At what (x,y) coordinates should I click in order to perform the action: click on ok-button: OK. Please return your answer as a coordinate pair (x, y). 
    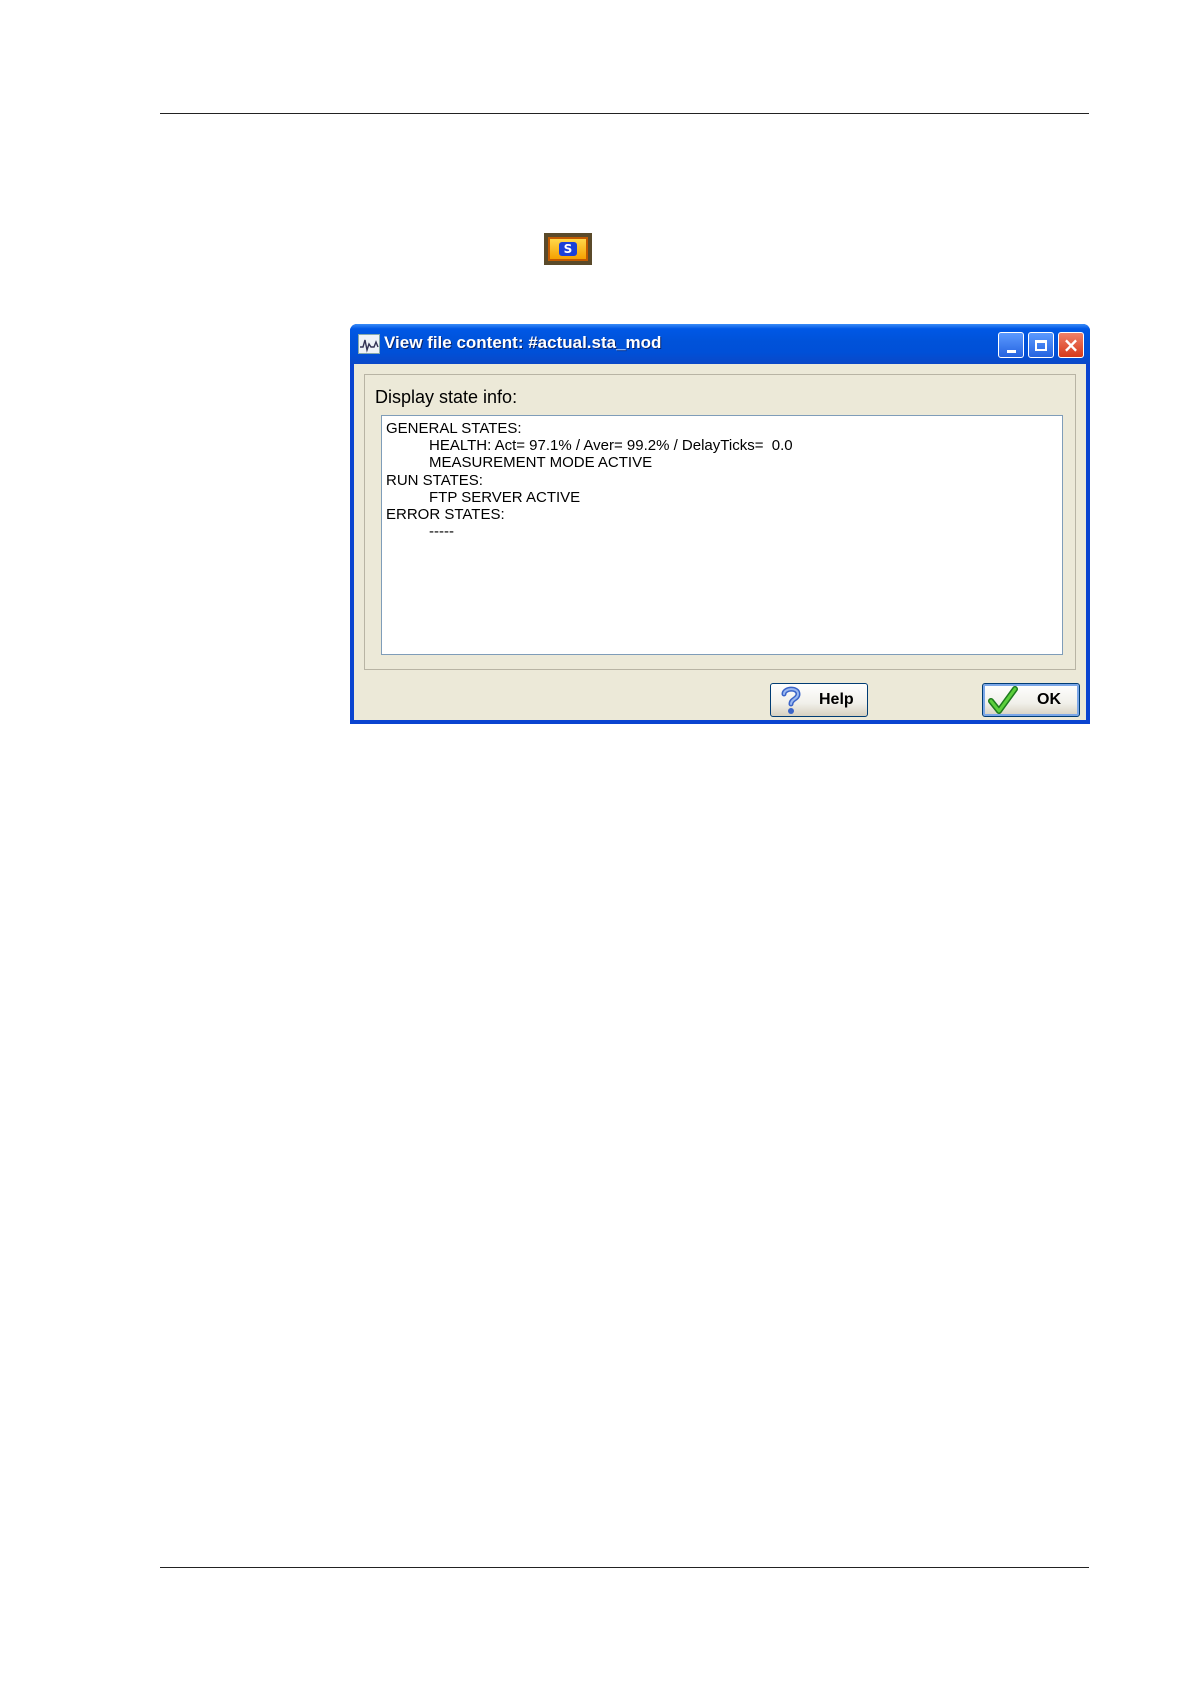
    Looking at the image, I should click on (1031, 700).